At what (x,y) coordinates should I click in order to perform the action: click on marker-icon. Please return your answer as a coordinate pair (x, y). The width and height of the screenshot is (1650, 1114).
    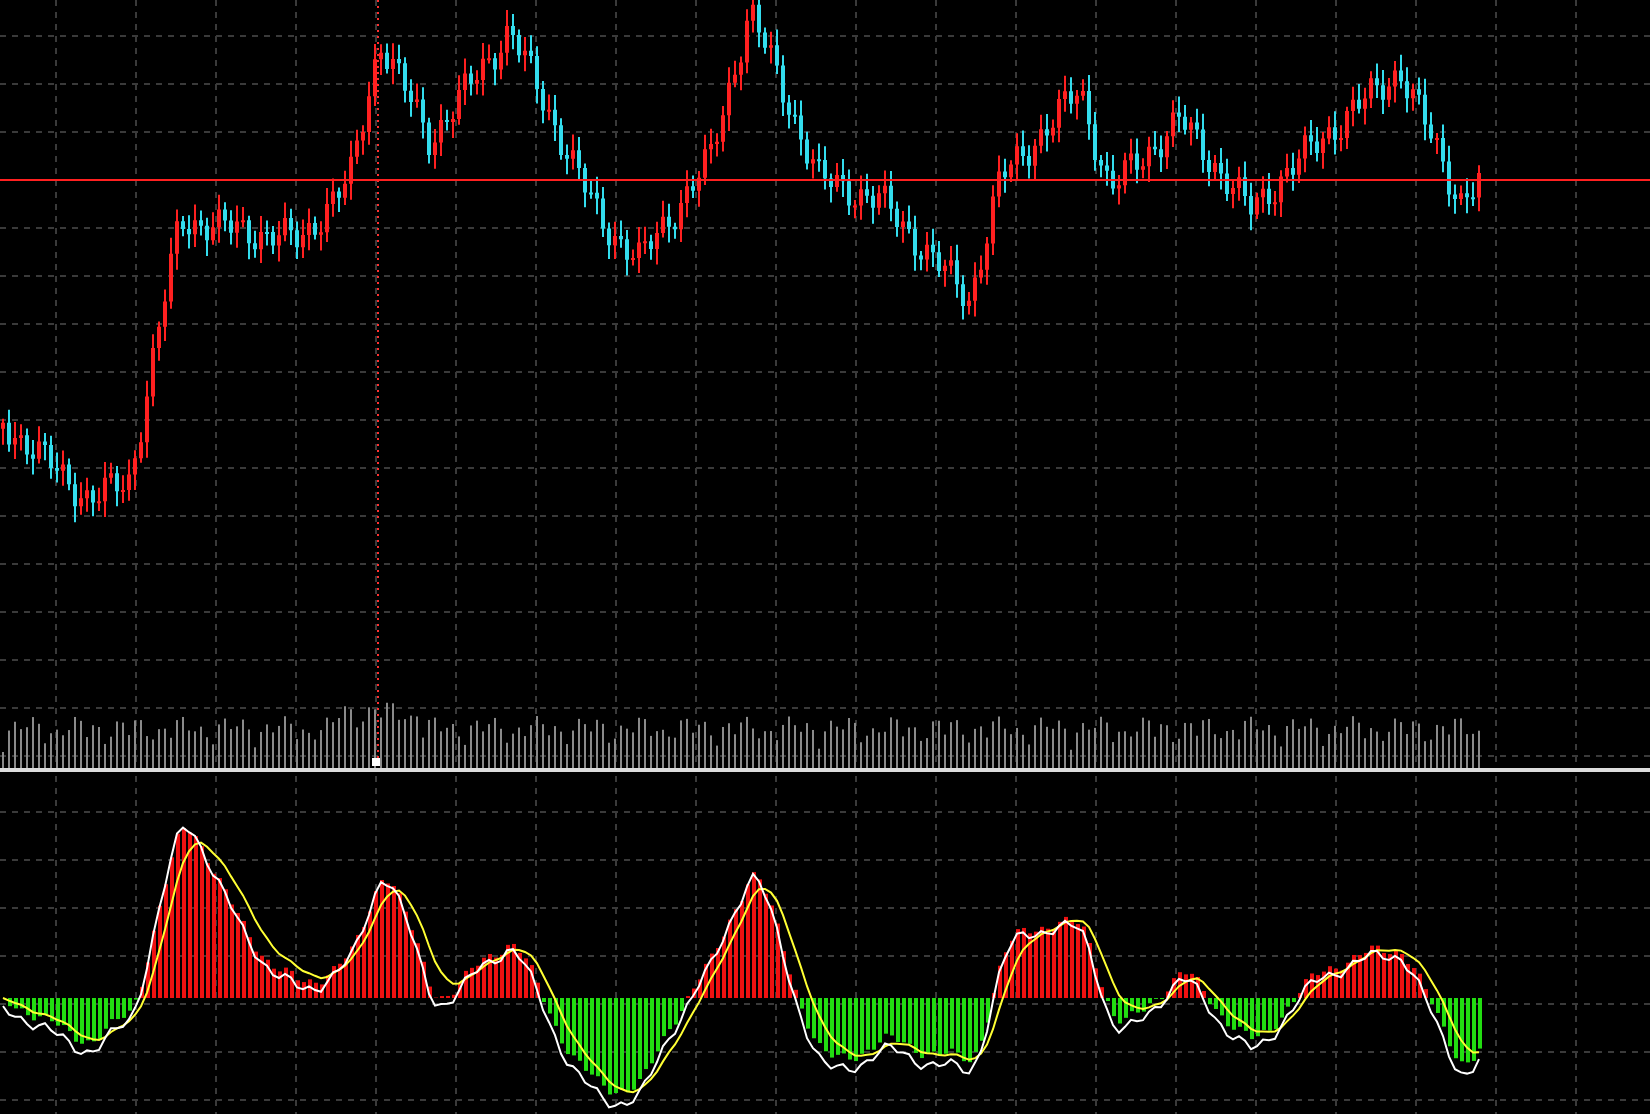
    Looking at the image, I should click on (376, 762).